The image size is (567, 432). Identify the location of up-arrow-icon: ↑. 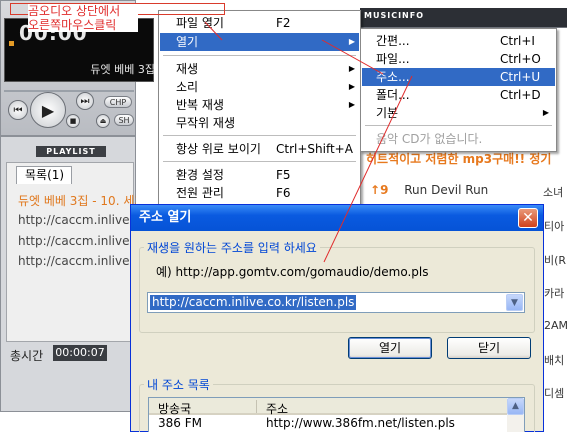
(375, 190).